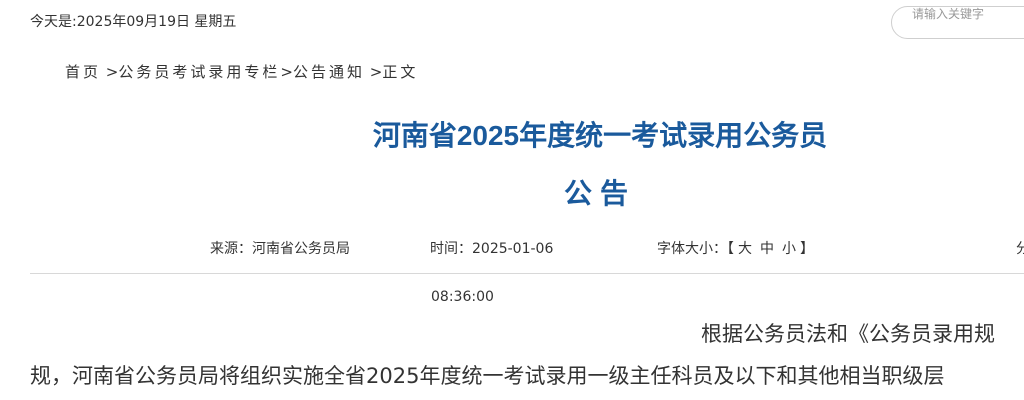  I want to click on font-size-medium-button: 中, so click(767, 249).